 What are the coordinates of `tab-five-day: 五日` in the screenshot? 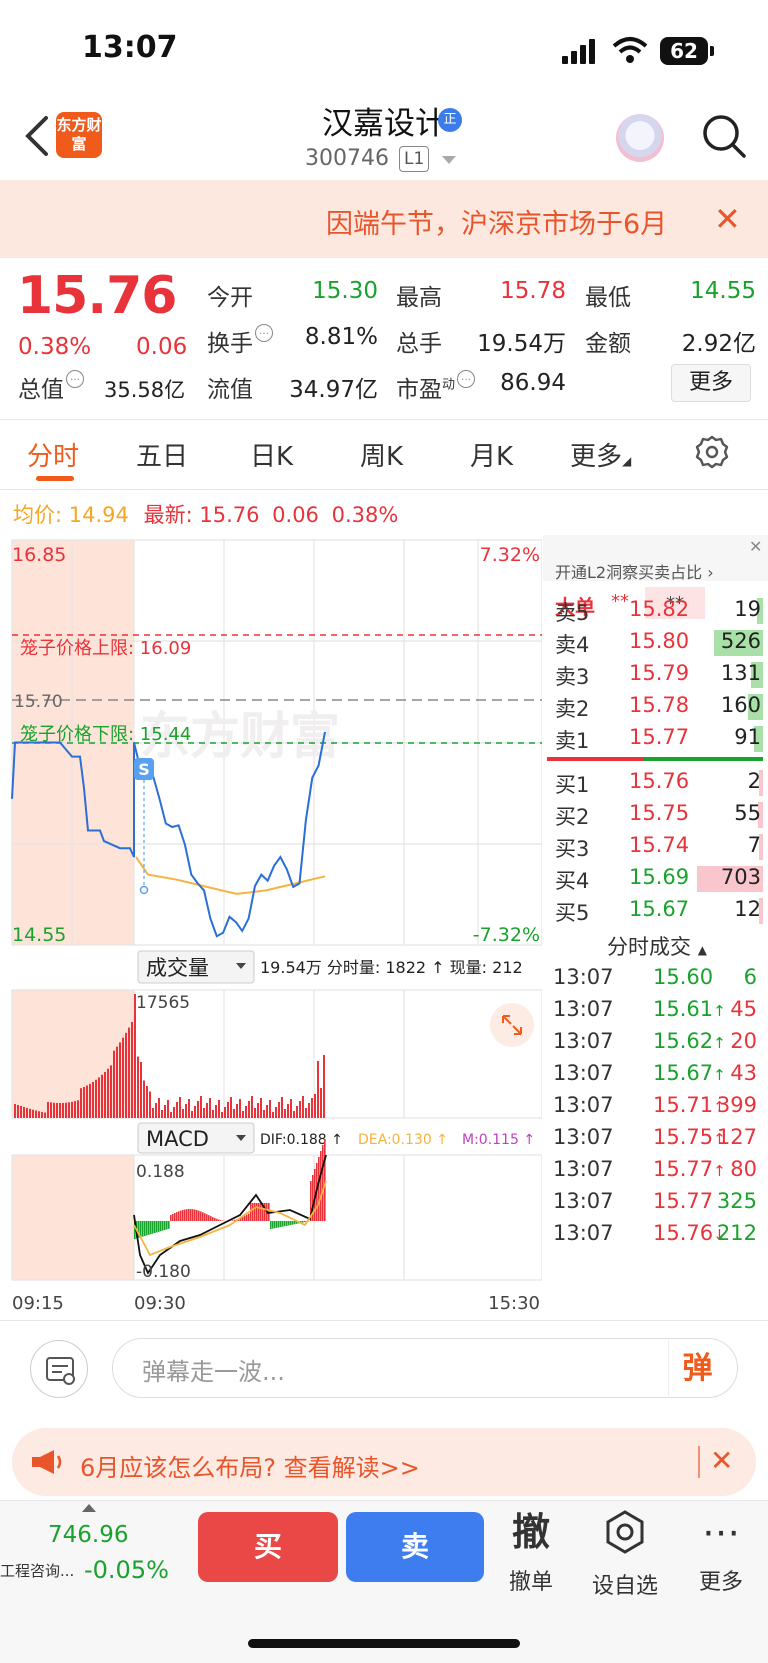 It's located at (162, 454).